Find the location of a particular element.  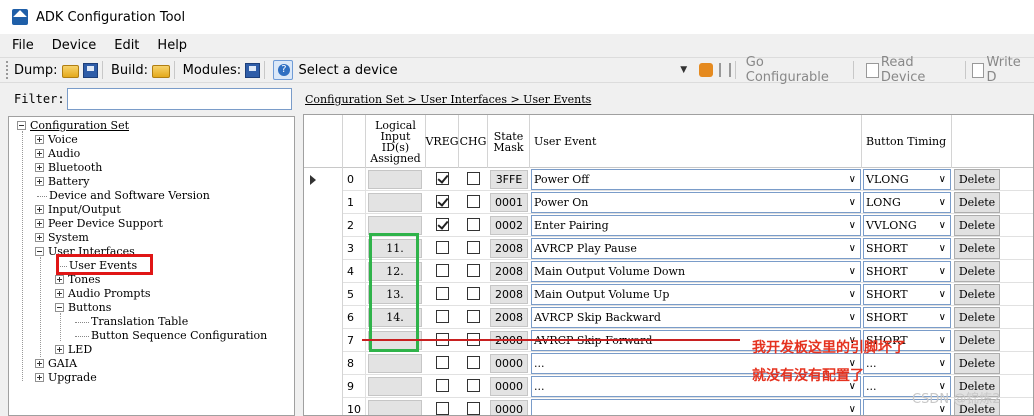

user-event-select: Power On ∨ is located at coordinates (696, 202).